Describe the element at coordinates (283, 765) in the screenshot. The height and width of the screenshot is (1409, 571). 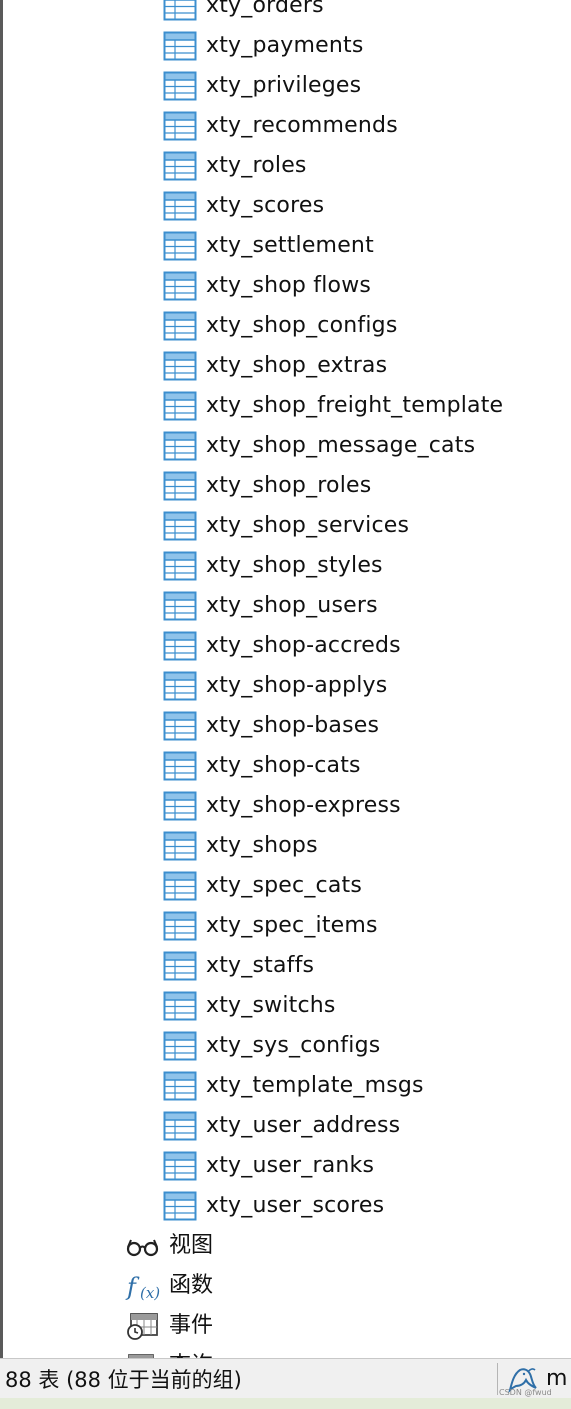
I see `table-name: xty_shop-cats` at that location.